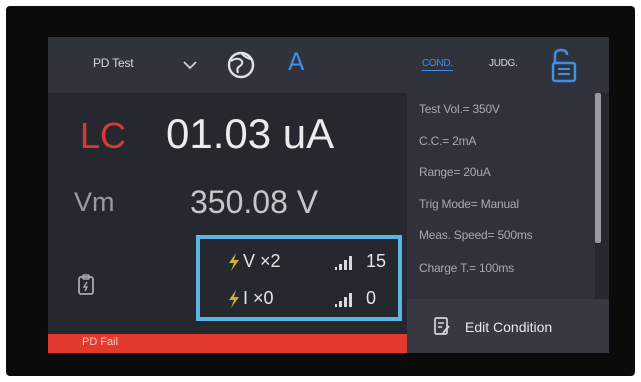  What do you see at coordinates (100, 342) in the screenshot?
I see `status-text: PD Fail` at bounding box center [100, 342].